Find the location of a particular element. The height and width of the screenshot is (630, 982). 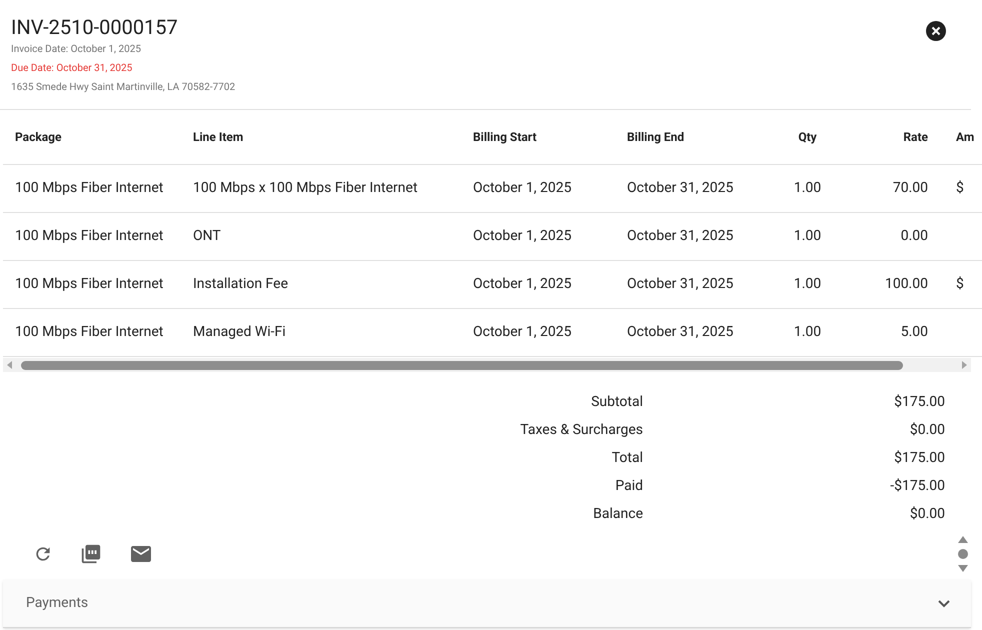

total-label: Paid is located at coordinates (629, 486).